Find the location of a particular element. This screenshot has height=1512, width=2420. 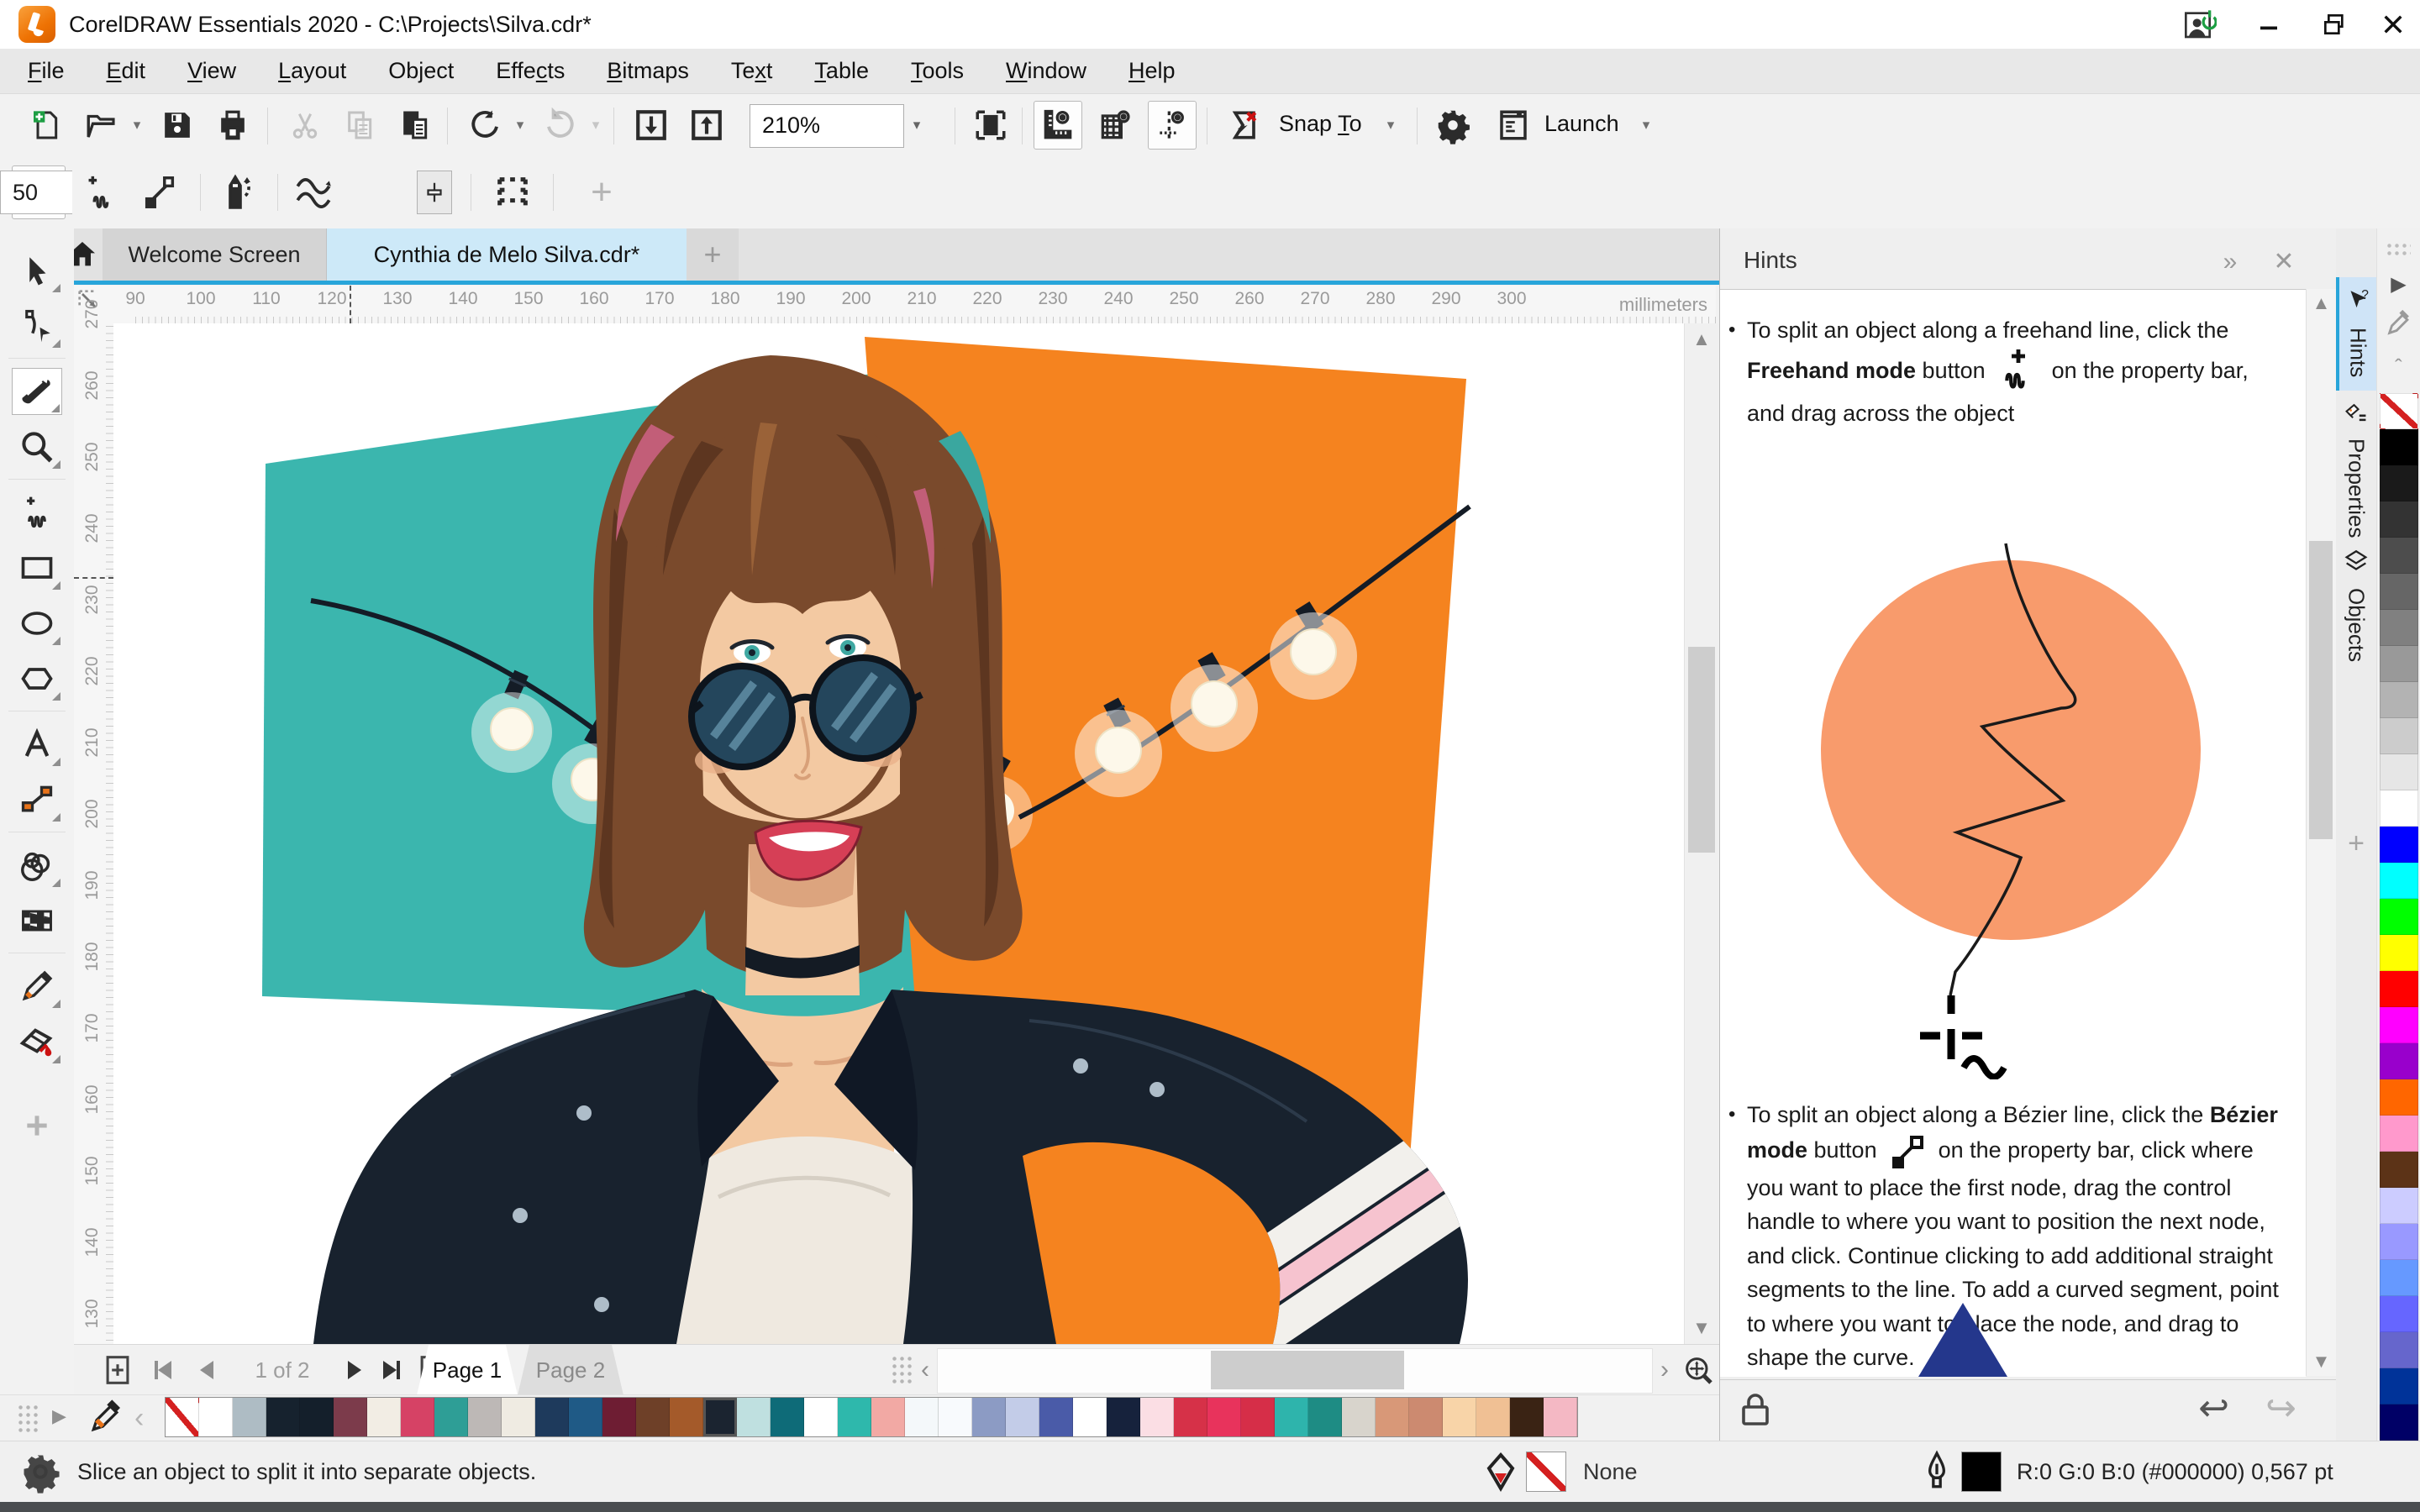

page-tab-1: Page 1 is located at coordinates (467, 1370).